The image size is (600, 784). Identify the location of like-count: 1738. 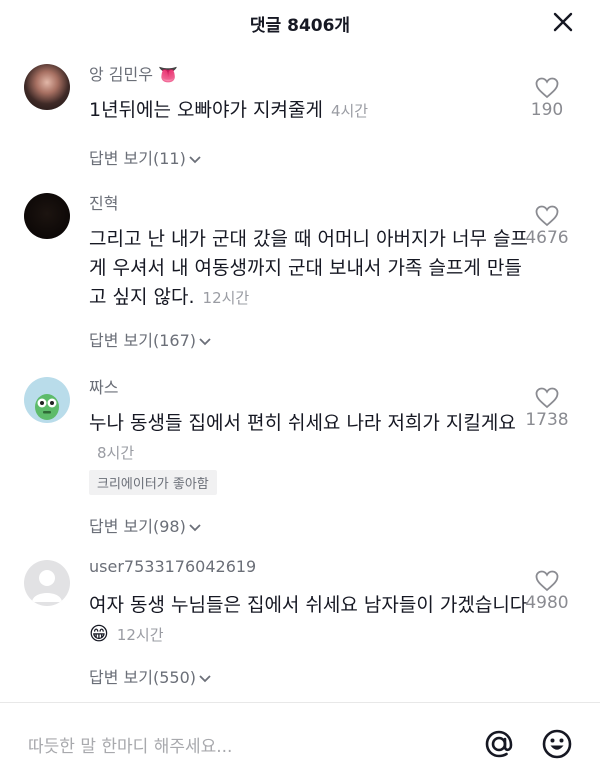
(547, 420).